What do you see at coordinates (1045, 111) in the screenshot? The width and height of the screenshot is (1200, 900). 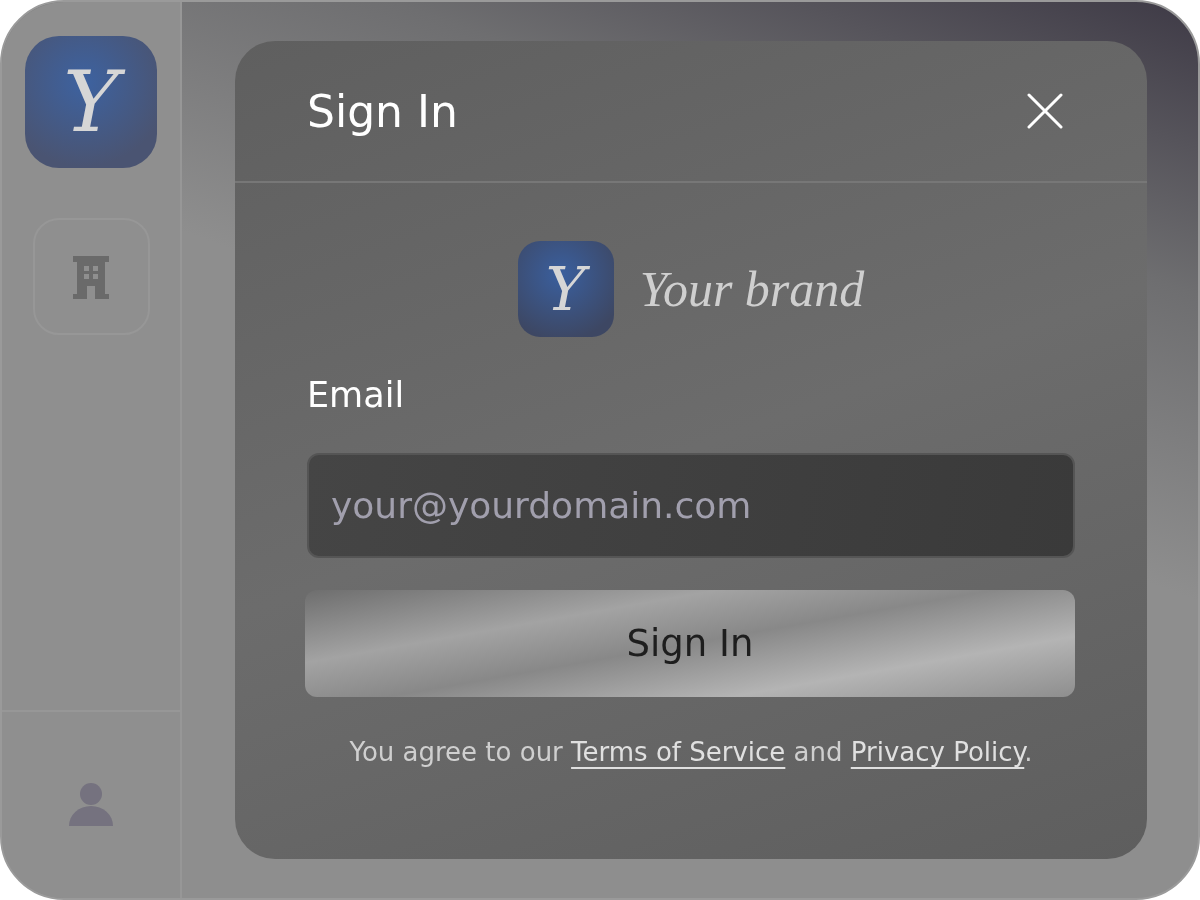 I see `close-icon` at bounding box center [1045, 111].